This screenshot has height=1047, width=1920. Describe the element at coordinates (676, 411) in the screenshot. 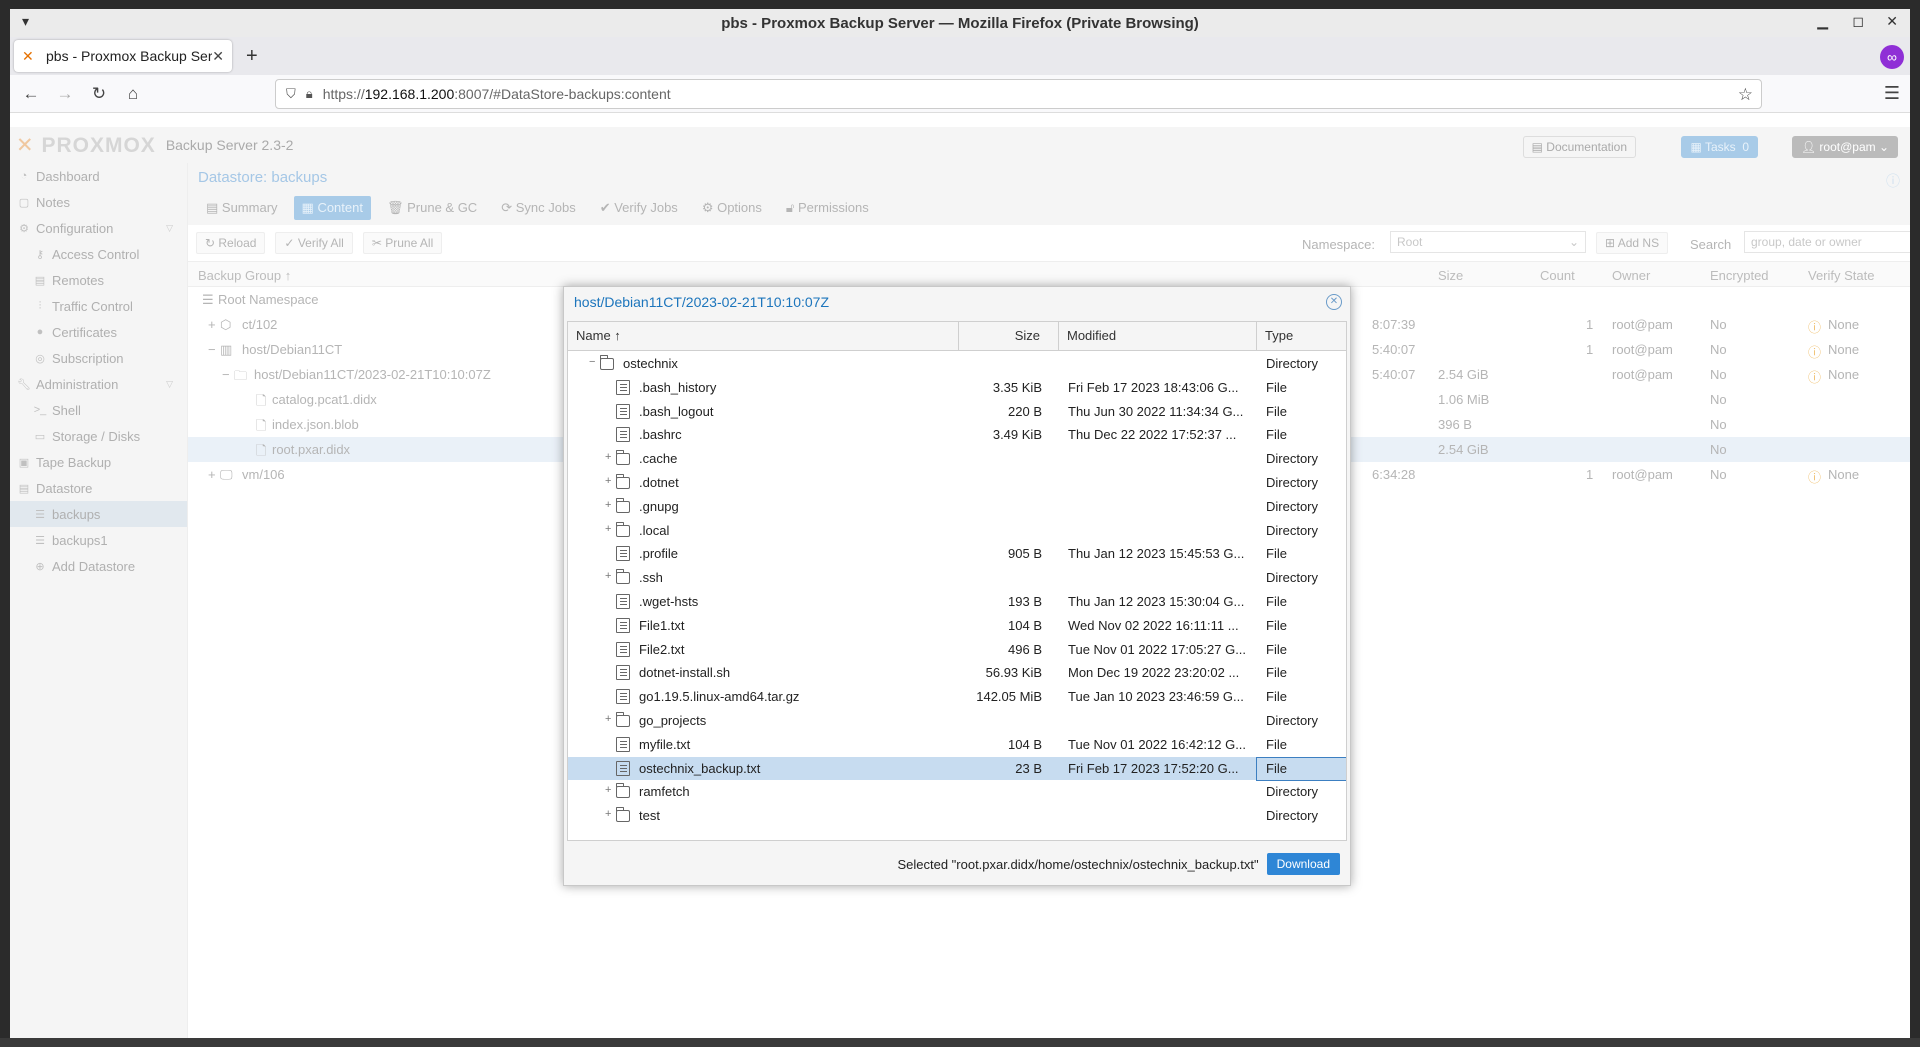

I see `file-name: .bash_logout` at that location.